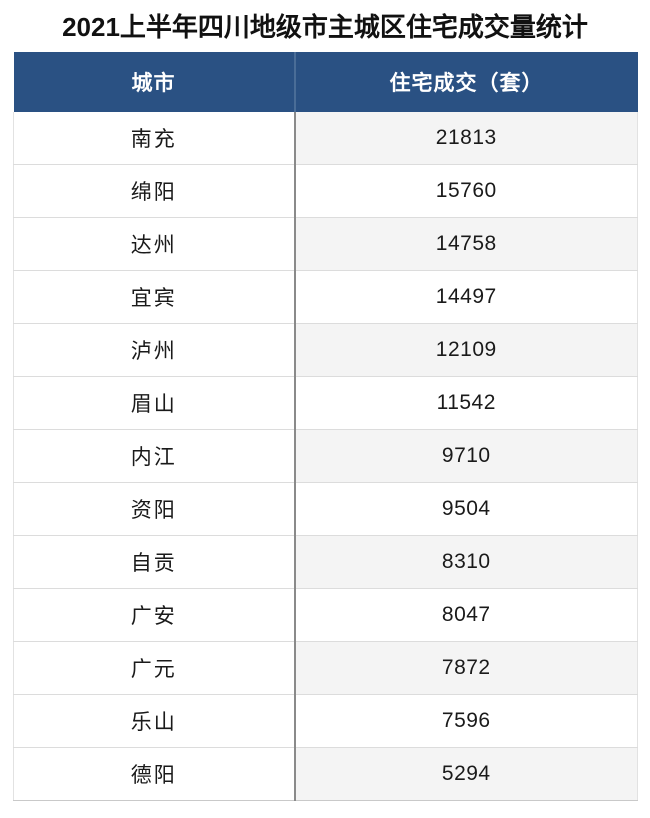 Image resolution: width=650 pixels, height=818 pixels. I want to click on table-row: 眉山 11542, so click(325, 403).